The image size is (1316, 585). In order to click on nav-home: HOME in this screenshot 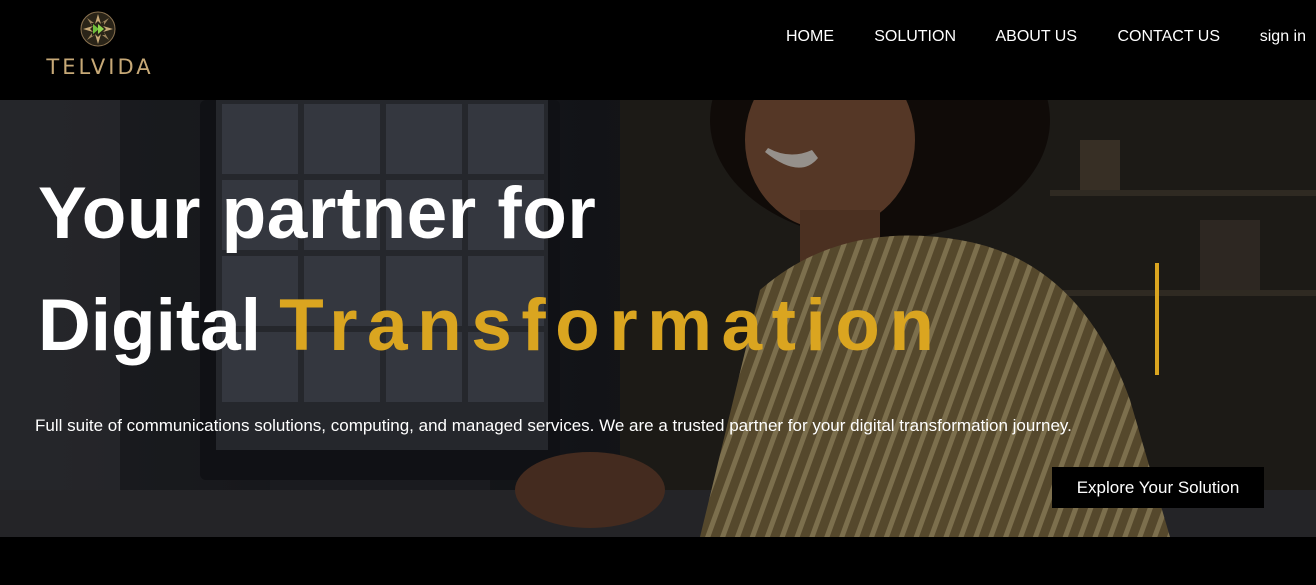, I will do `click(810, 37)`.